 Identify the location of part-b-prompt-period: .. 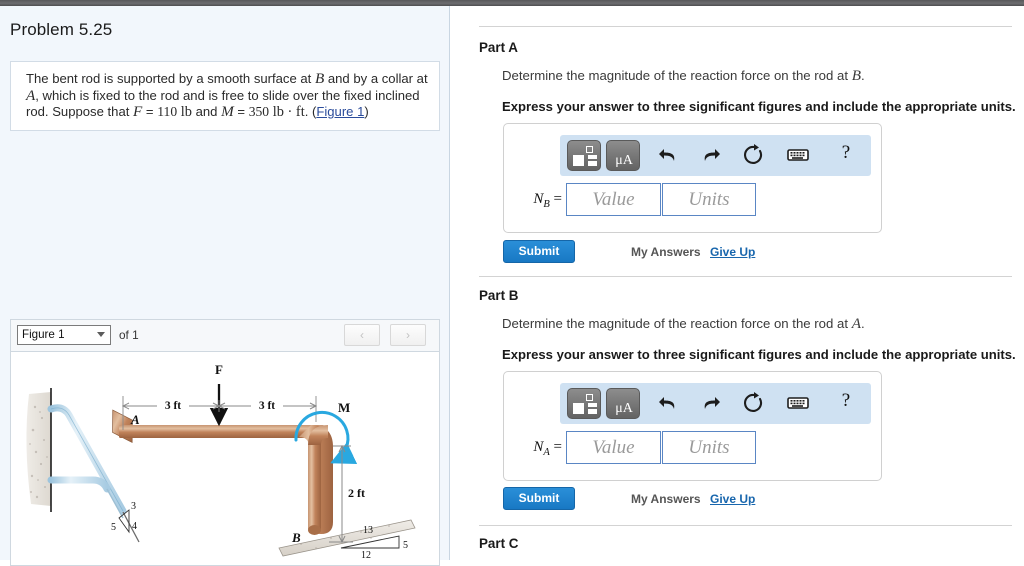
(862, 323).